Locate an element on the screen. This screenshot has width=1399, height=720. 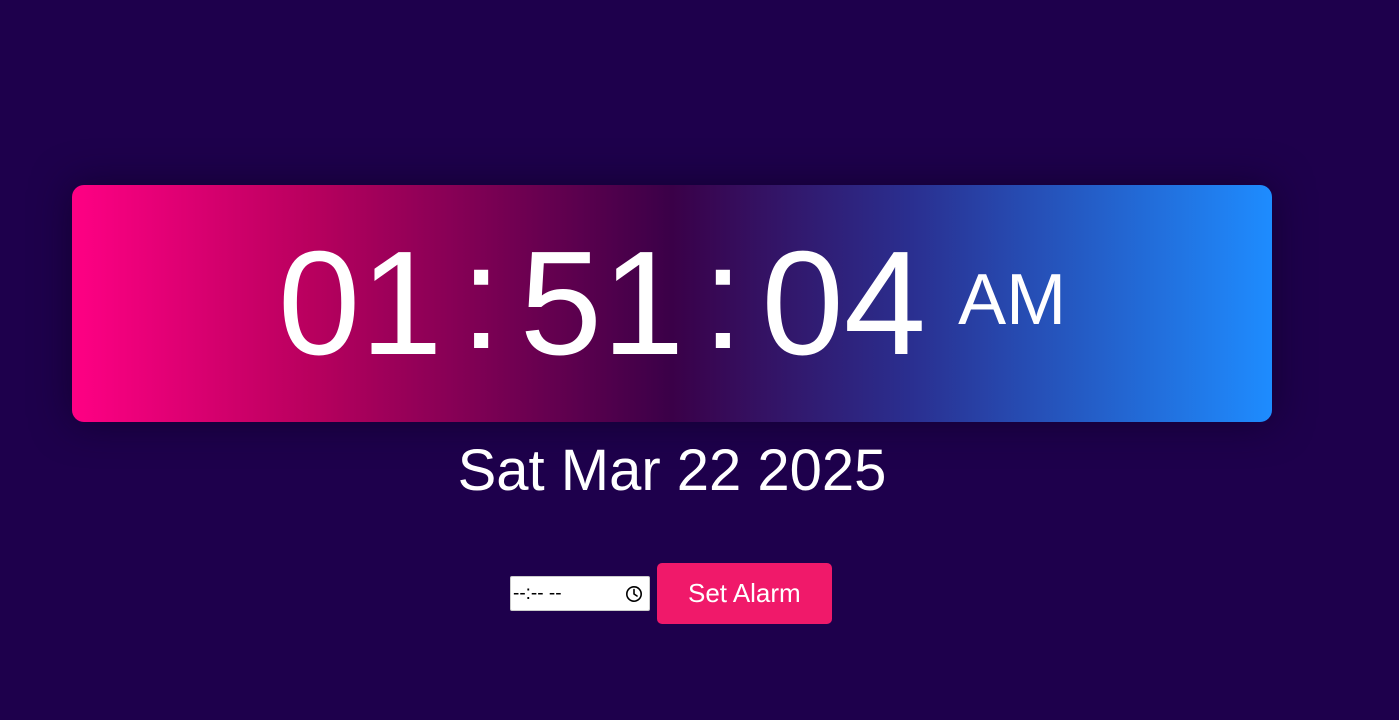
time-hours: 01 is located at coordinates (360, 303).